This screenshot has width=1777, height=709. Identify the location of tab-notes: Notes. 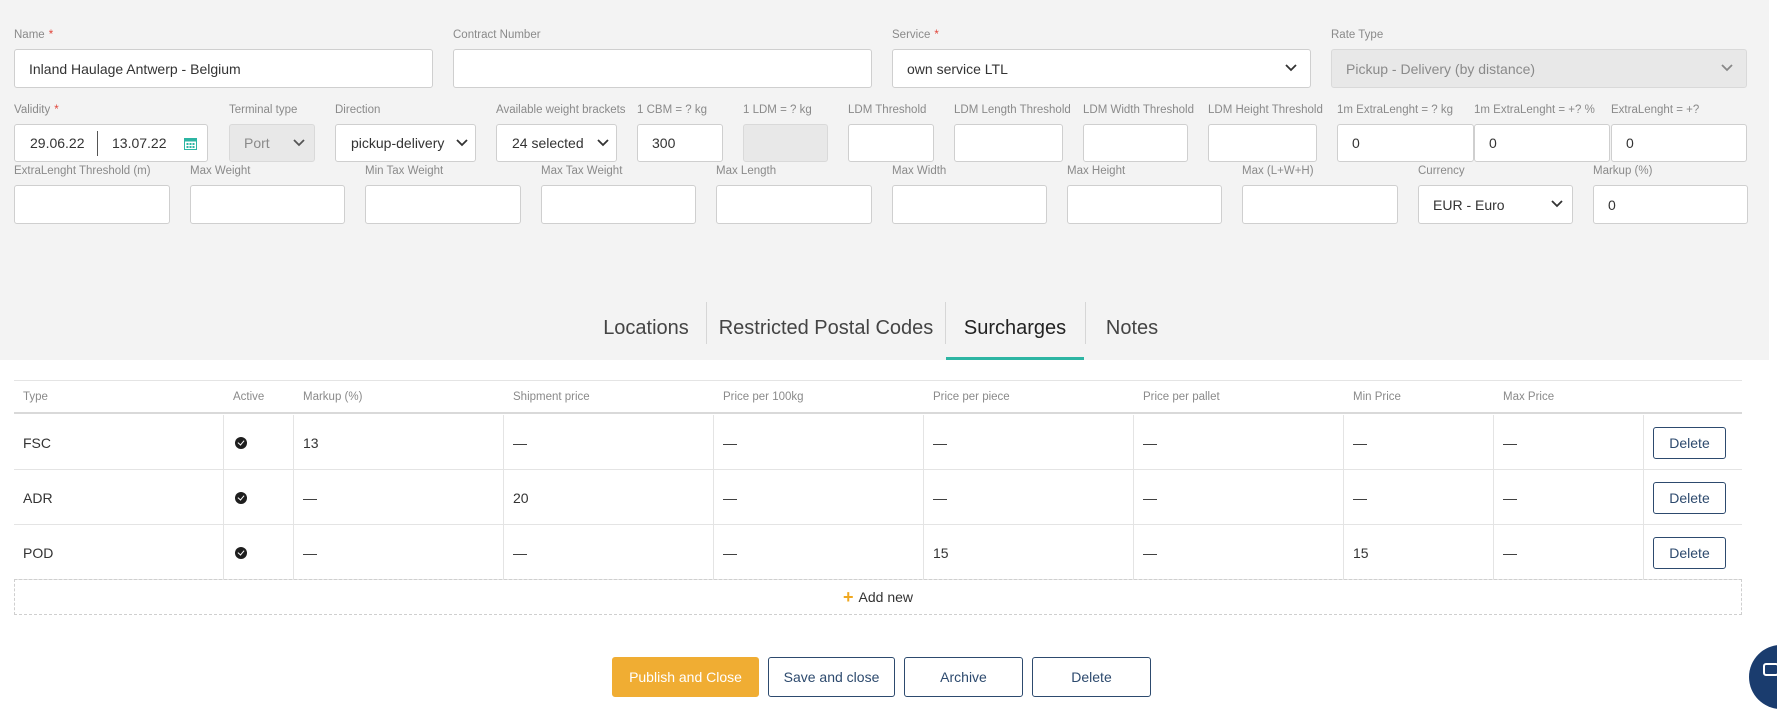
(1132, 328).